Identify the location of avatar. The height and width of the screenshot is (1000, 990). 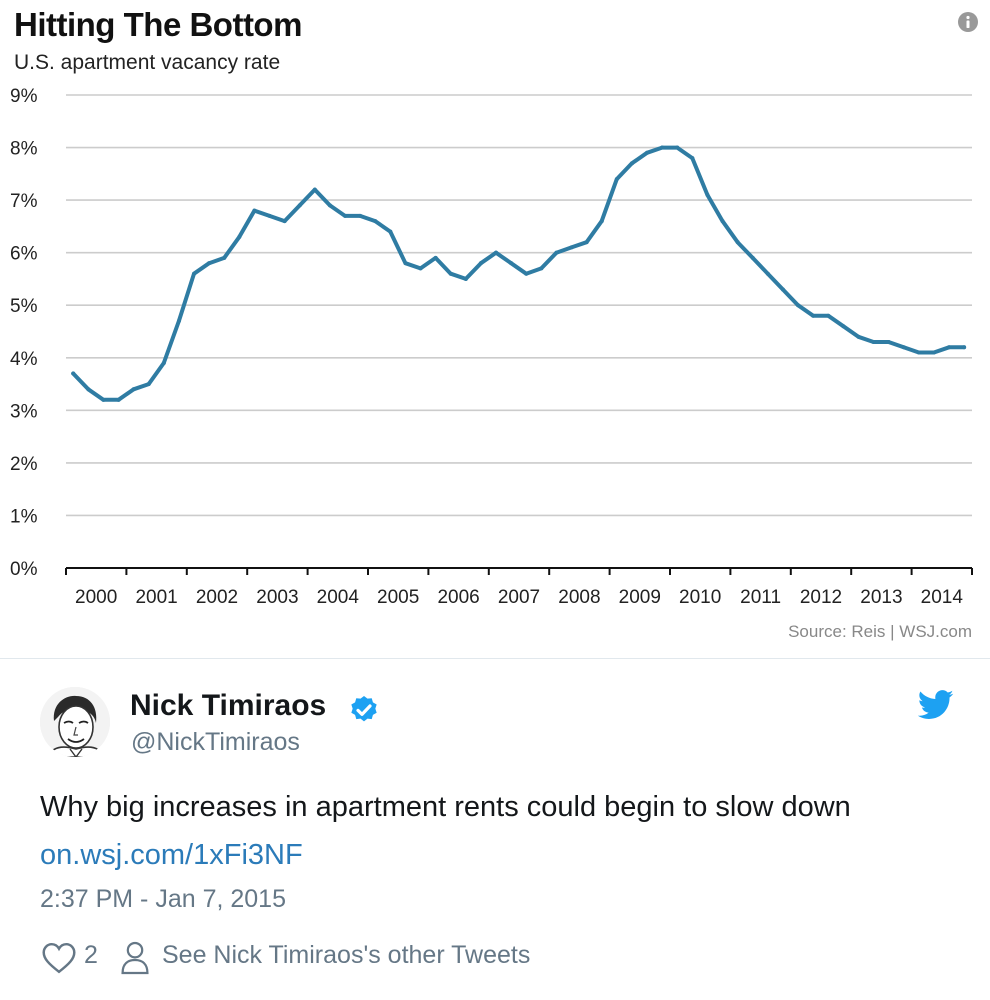
(75, 722).